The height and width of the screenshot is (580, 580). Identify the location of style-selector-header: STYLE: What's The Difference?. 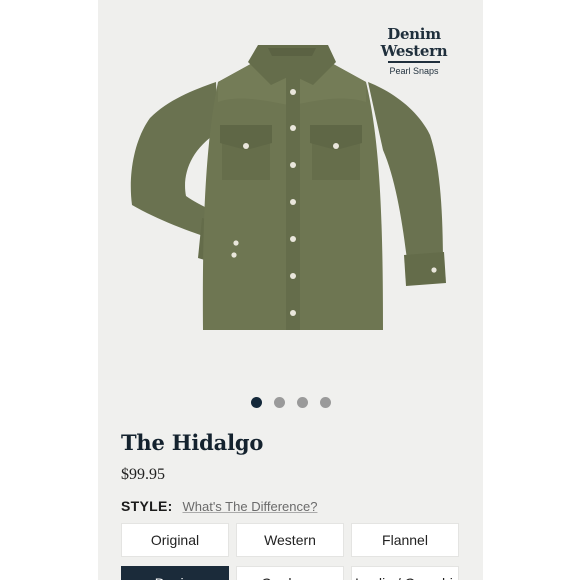
(219, 506).